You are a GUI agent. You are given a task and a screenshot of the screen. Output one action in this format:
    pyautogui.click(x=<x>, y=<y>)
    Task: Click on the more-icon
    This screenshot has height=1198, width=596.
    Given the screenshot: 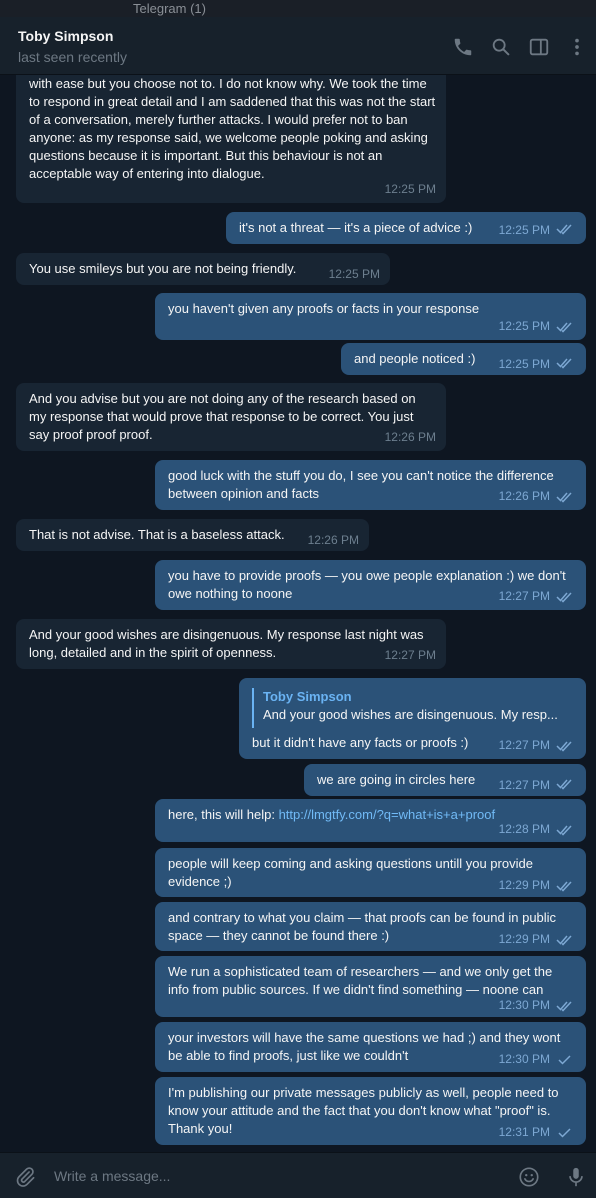 What is the action you would take?
    pyautogui.click(x=577, y=47)
    